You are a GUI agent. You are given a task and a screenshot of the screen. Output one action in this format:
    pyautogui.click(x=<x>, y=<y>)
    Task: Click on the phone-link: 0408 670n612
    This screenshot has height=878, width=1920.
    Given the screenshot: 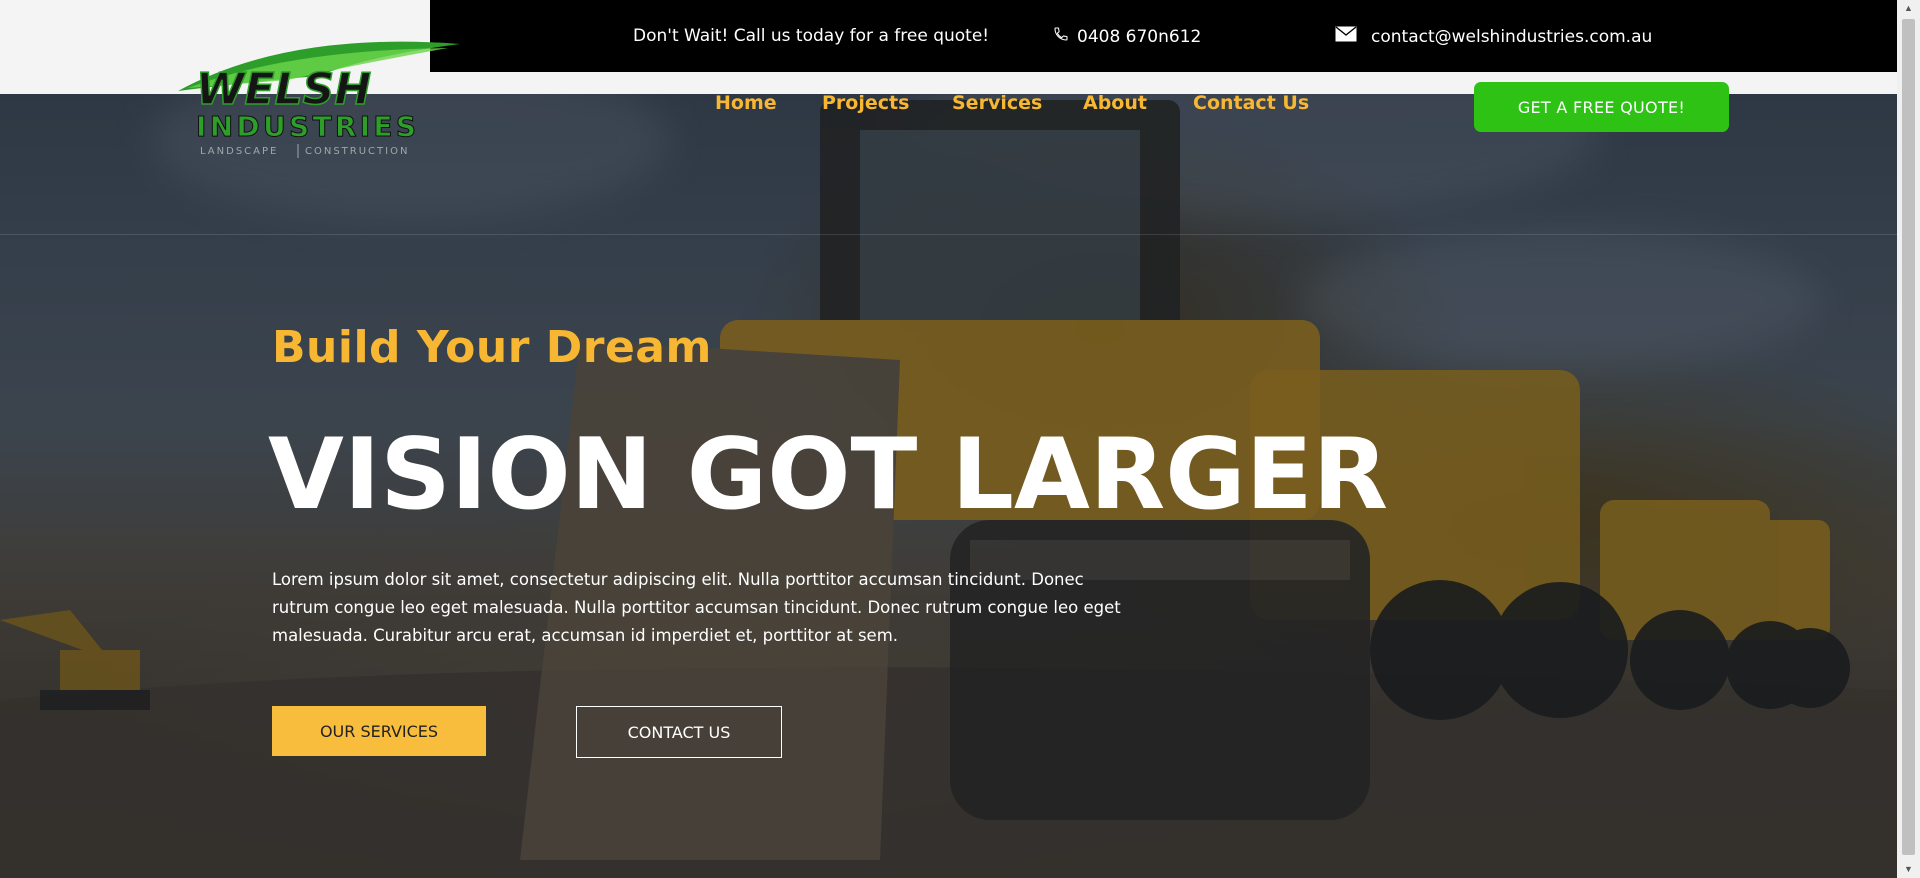 What is the action you would take?
    pyautogui.click(x=1127, y=36)
    